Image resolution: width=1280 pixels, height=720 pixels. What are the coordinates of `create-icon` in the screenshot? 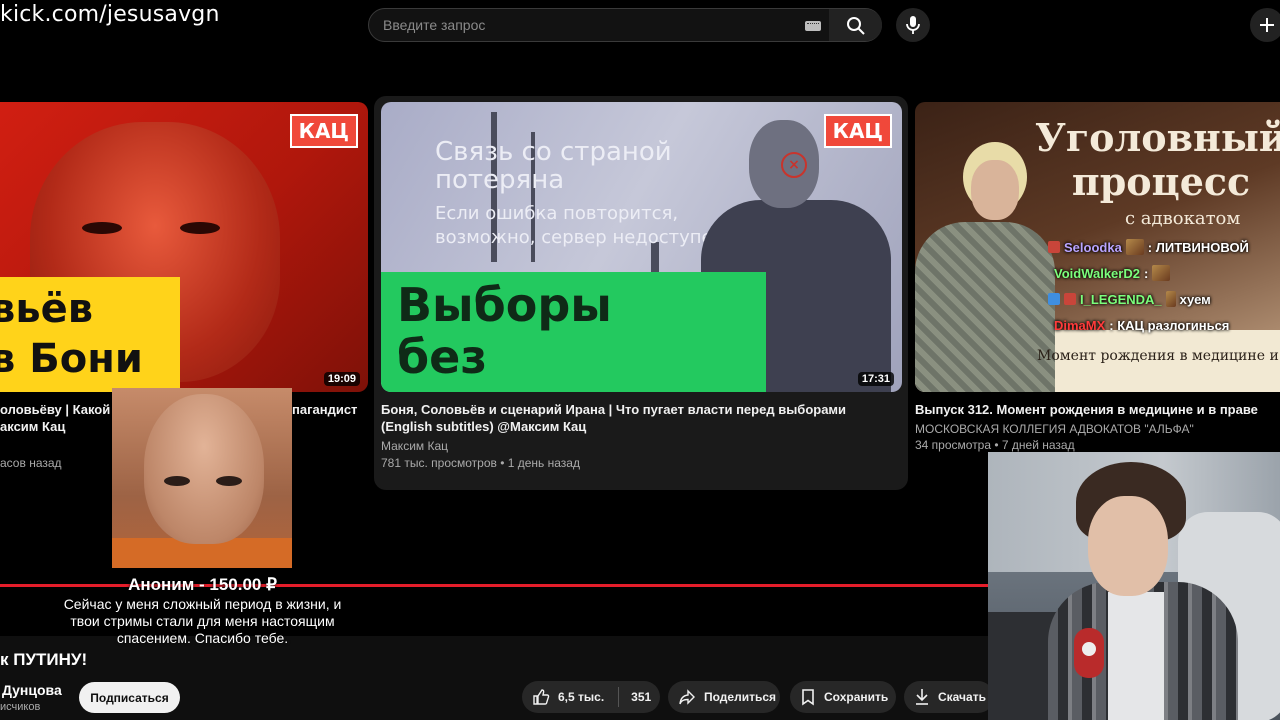 It's located at (1267, 25).